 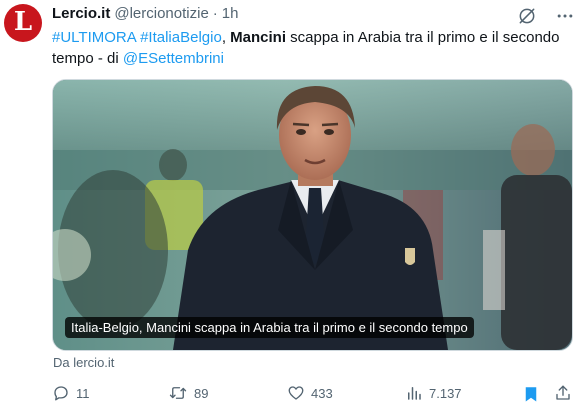 I want to click on mute-icon, so click(x=527, y=16).